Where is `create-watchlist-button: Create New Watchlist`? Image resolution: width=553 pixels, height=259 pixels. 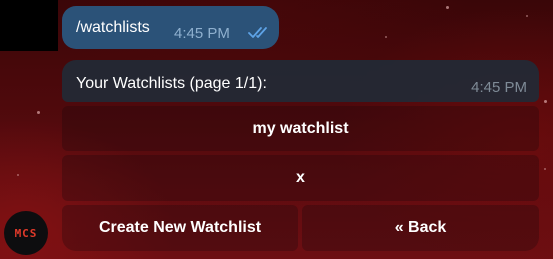 create-watchlist-button: Create New Watchlist is located at coordinates (180, 228).